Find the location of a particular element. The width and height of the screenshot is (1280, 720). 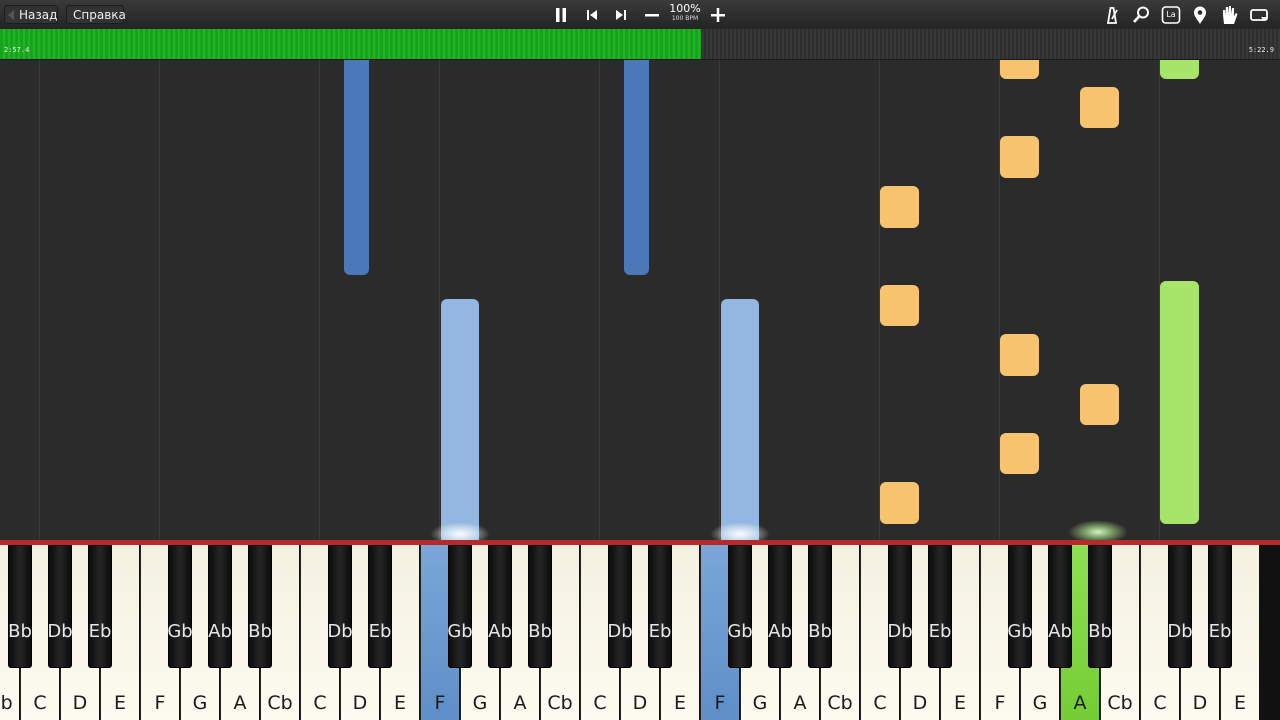

pause-icon is located at coordinates (561, 15).